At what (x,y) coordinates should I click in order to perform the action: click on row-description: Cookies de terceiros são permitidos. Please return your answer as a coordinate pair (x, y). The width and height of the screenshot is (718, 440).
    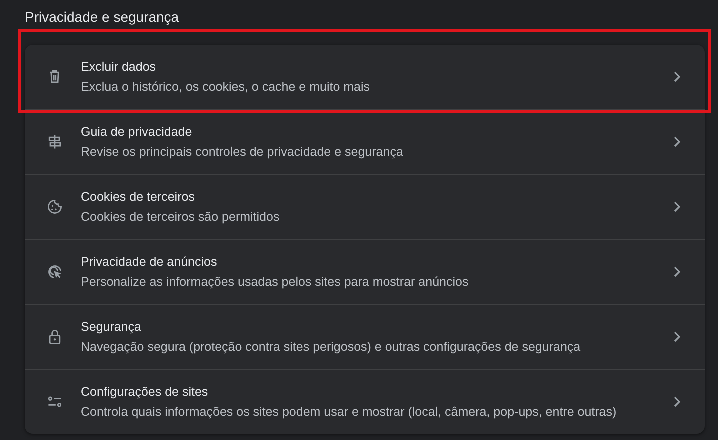
    Looking at the image, I should click on (181, 217).